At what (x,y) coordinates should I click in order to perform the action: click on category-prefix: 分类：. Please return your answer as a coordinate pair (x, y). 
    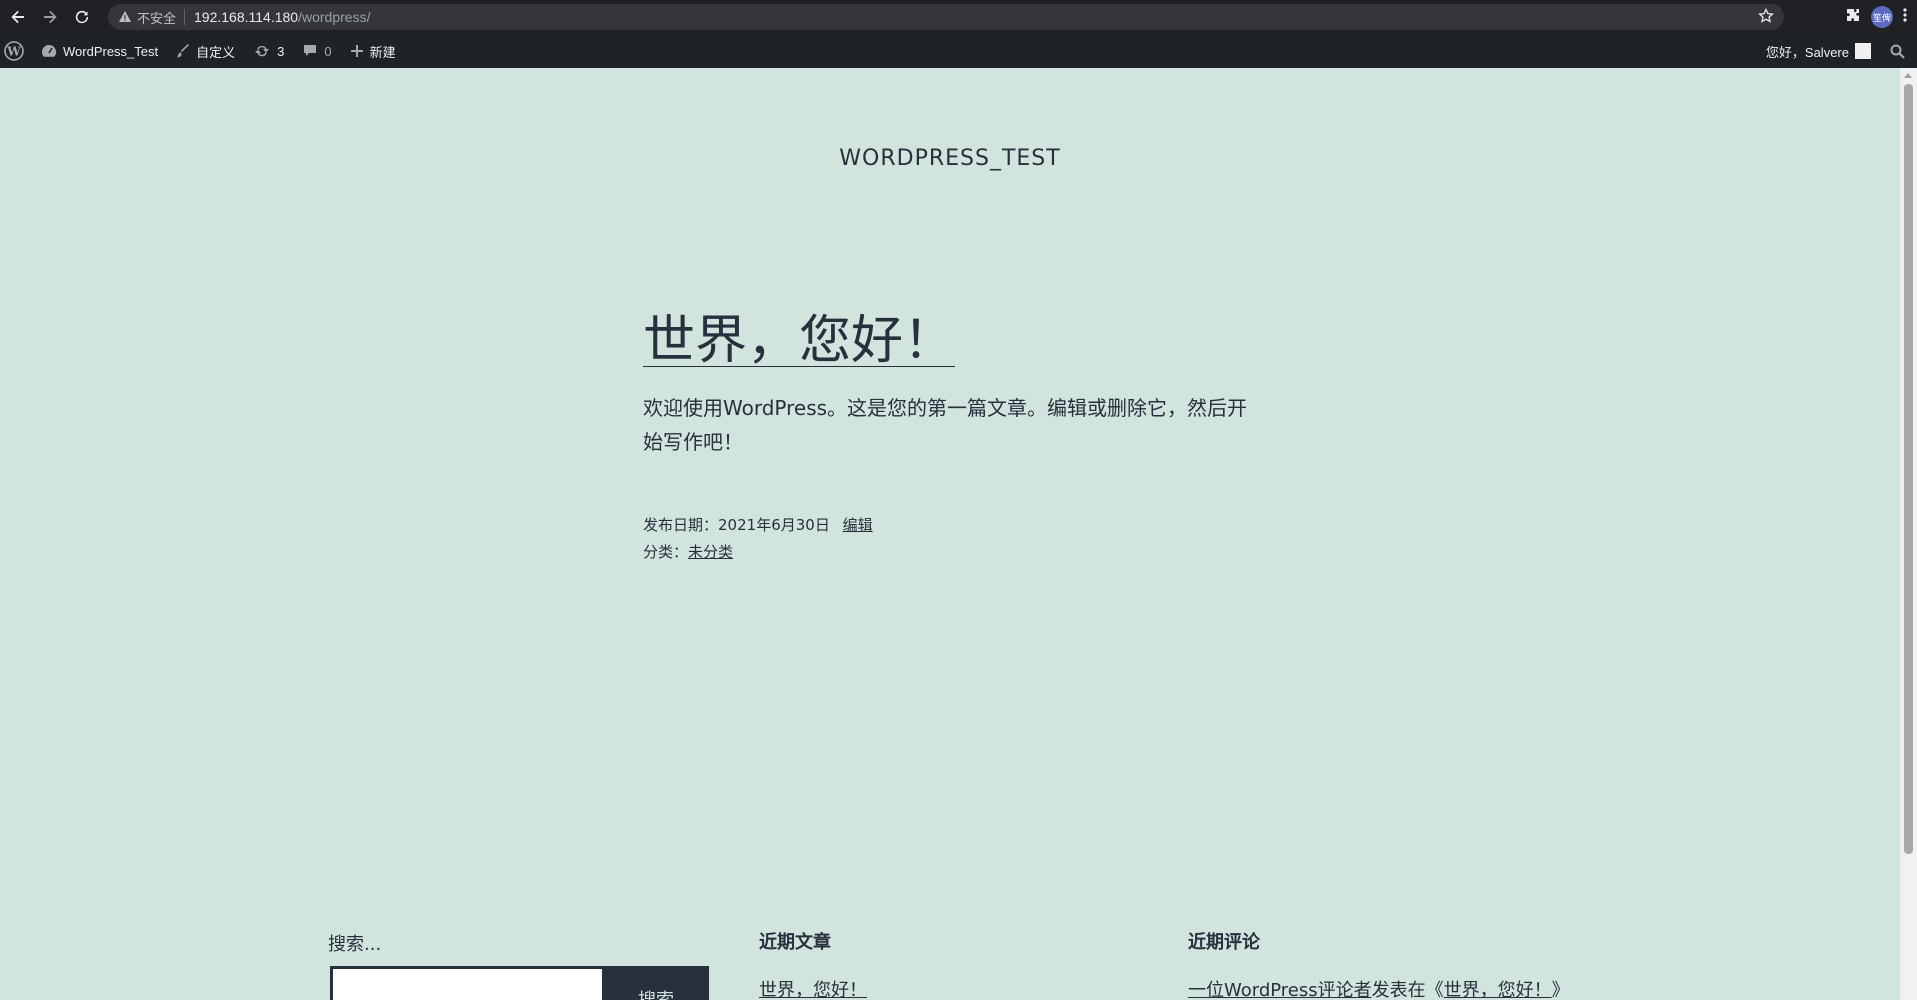
    Looking at the image, I should click on (666, 552).